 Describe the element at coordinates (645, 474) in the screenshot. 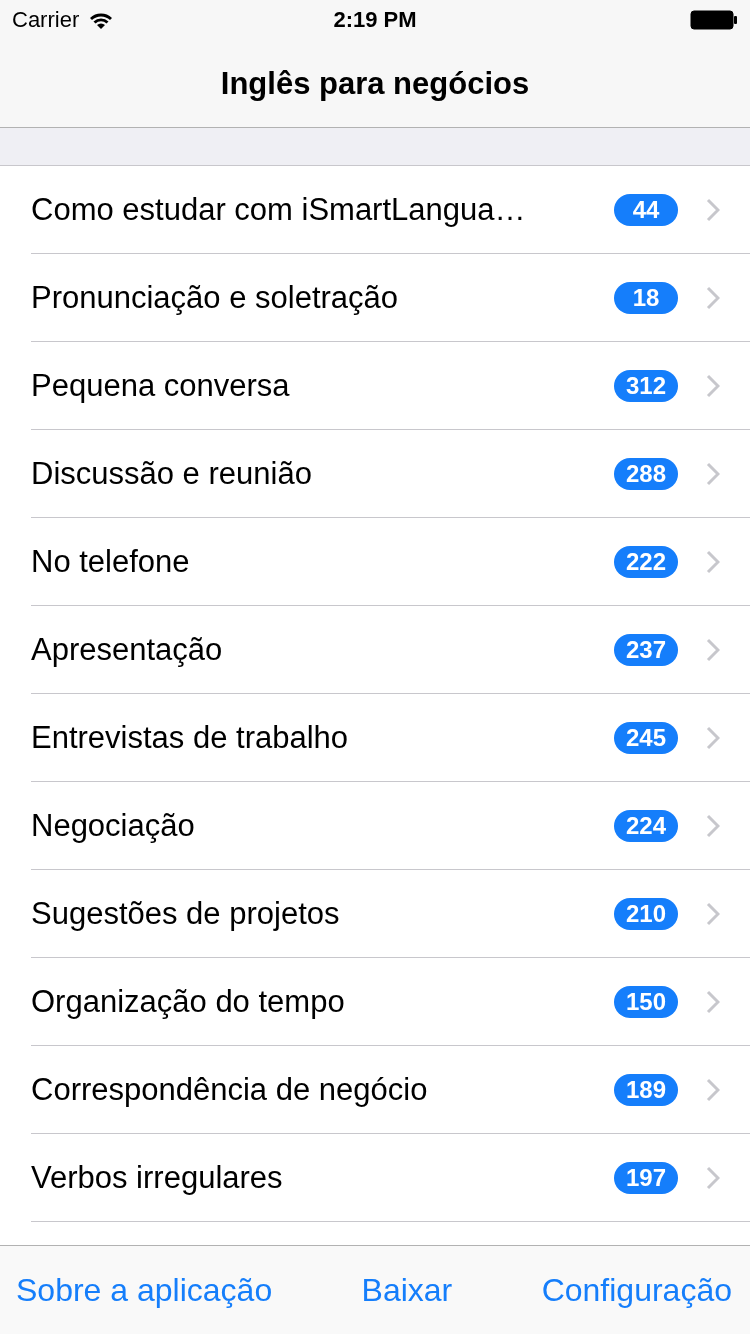

I see `count-badge: 288` at that location.